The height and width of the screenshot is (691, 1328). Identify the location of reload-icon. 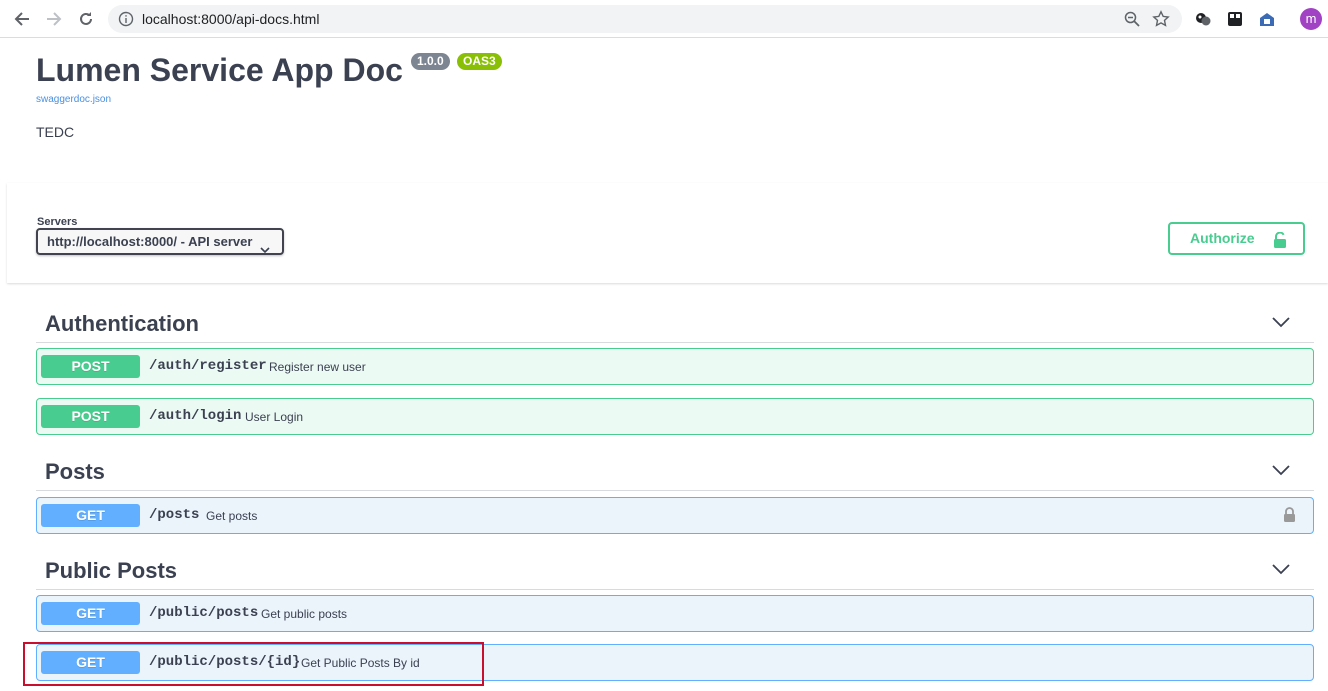
(86, 19).